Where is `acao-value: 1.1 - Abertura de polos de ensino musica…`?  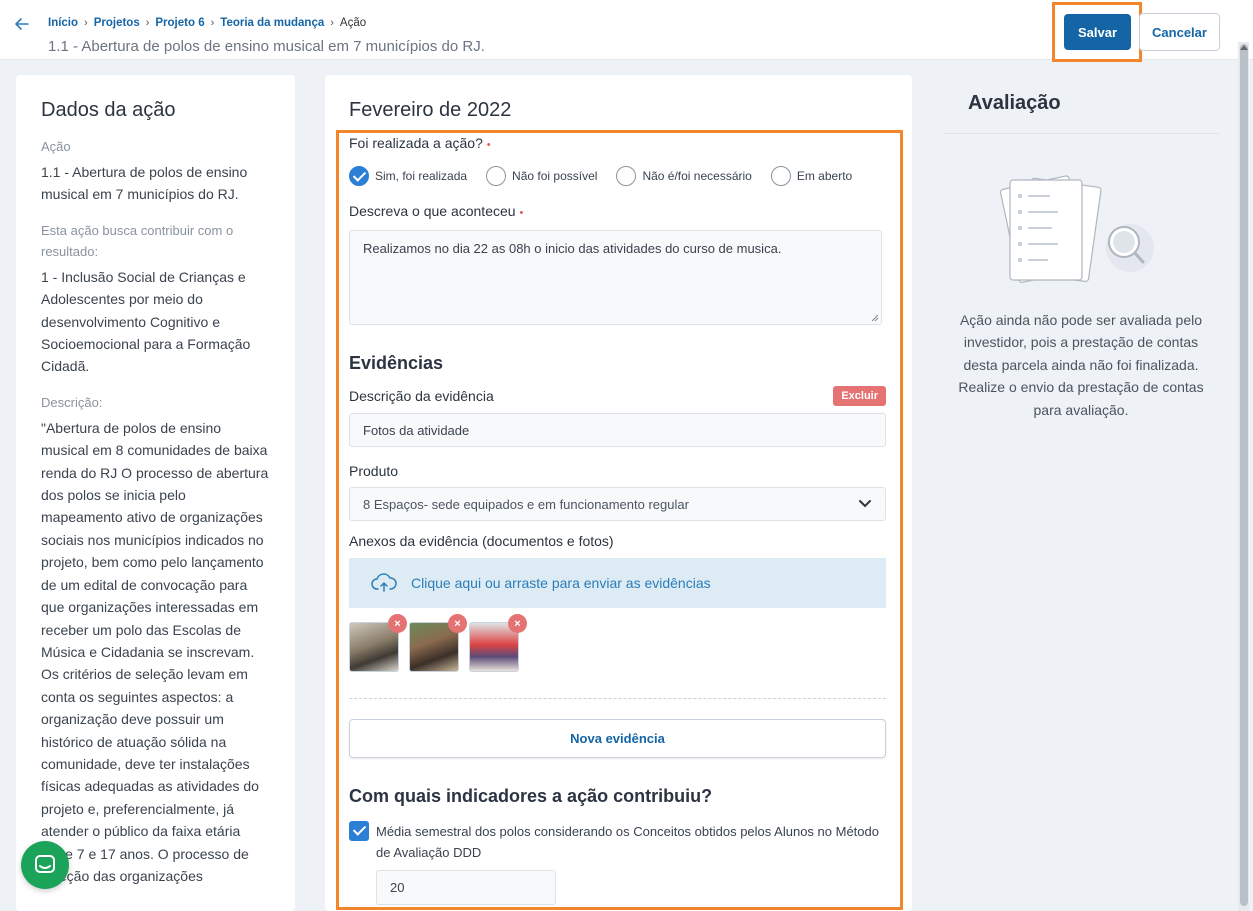 acao-value: 1.1 - Abertura de polos de ensino musica… is located at coordinates (144, 183).